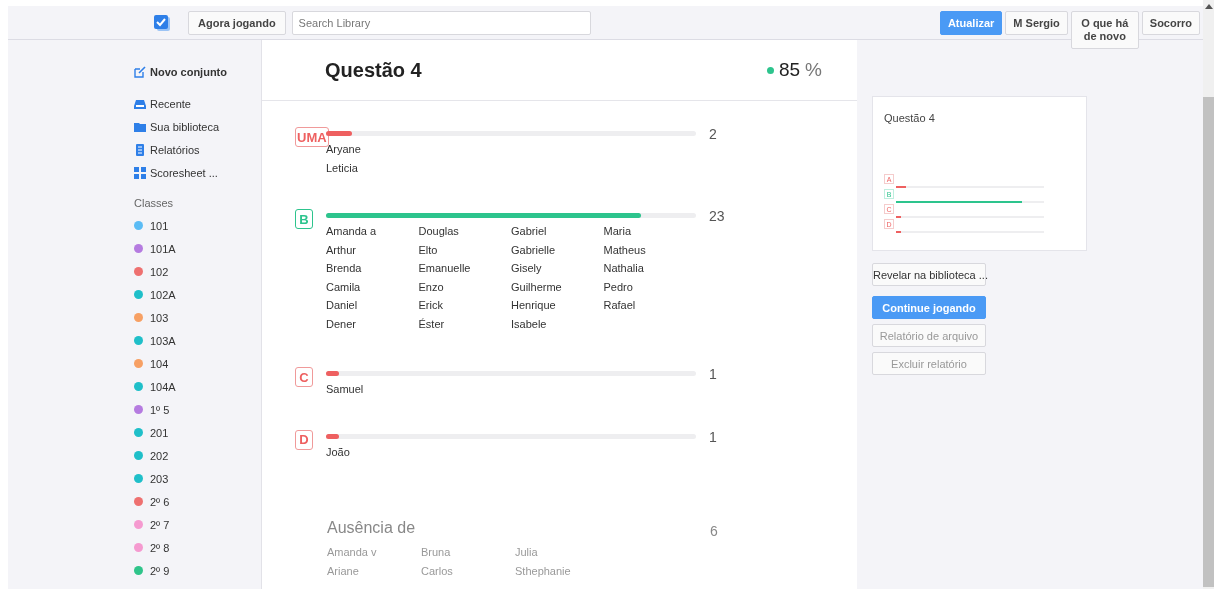 This screenshot has height=589, width=1214. What do you see at coordinates (428, 250) in the screenshot?
I see `student-name: Elto` at bounding box center [428, 250].